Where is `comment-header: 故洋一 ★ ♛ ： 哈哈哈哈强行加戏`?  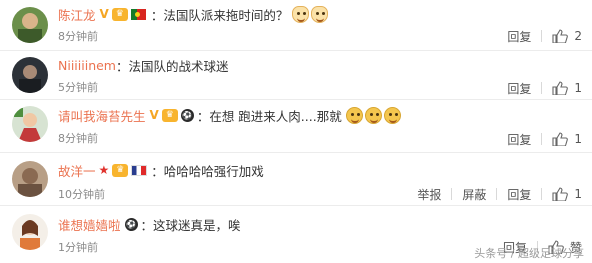 comment-header: 故洋一 ★ ♛ ： 哈哈哈哈强行加戏 is located at coordinates (161, 170).